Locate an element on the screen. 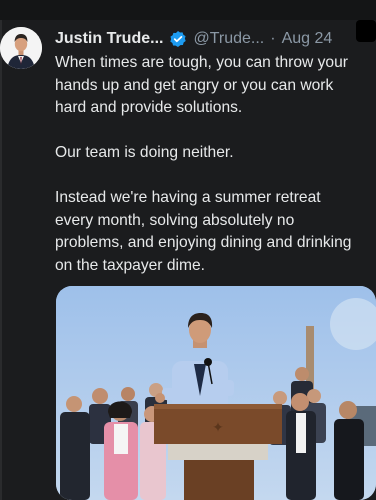 Image resolution: width=376 pixels, height=500 pixels. author-avatar is located at coordinates (21, 48).